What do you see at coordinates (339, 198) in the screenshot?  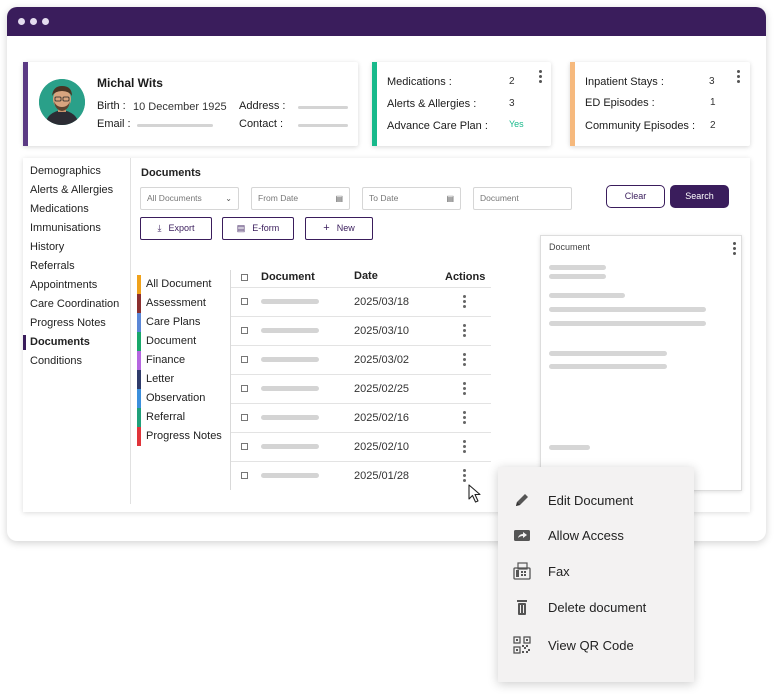 I see `calendar-icon: ▤` at bounding box center [339, 198].